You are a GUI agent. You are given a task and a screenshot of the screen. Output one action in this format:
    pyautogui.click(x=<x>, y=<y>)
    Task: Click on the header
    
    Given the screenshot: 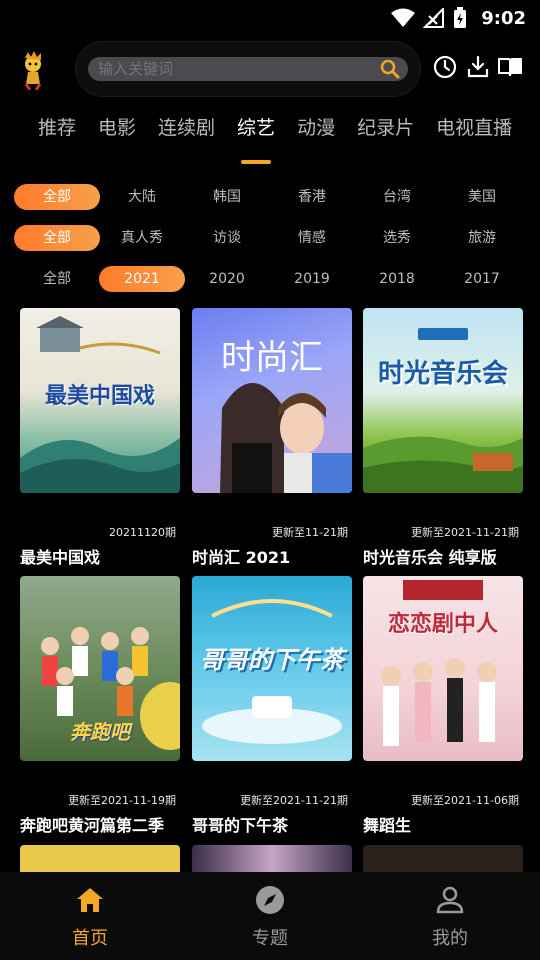 What is the action you would take?
    pyautogui.click(x=270, y=69)
    